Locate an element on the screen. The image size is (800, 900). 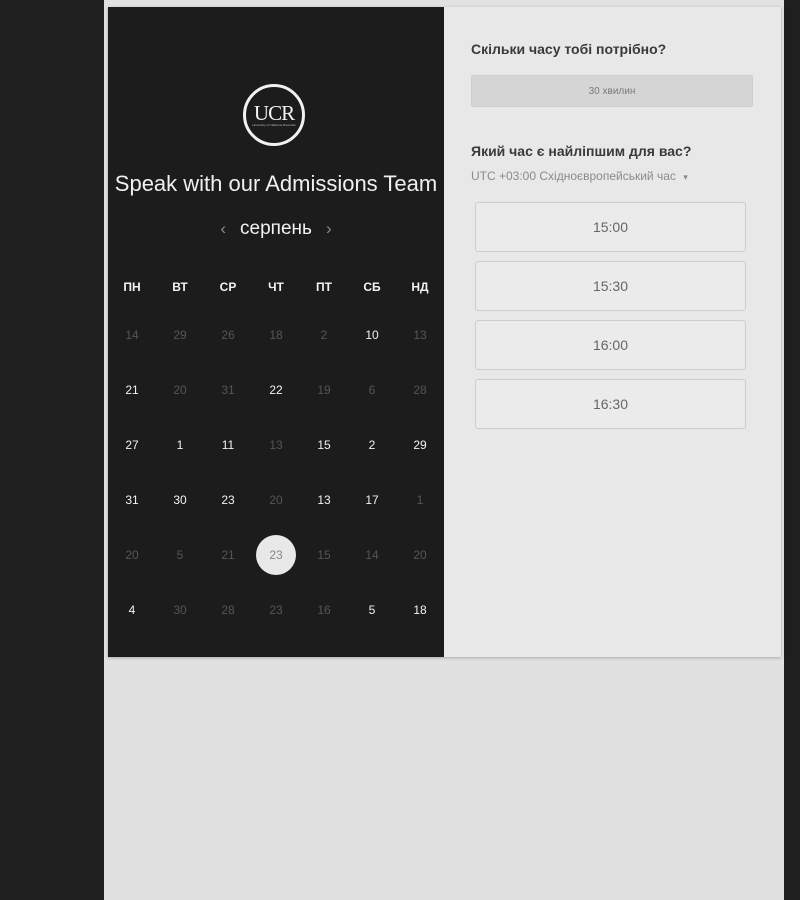
calendar-day: 17 is located at coordinates (372, 500).